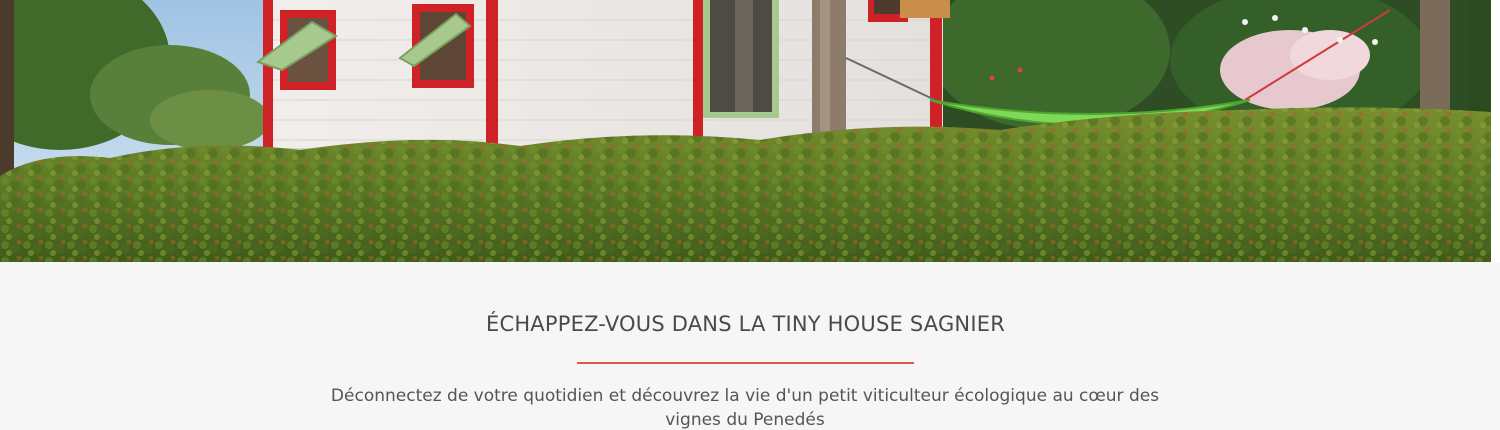 This screenshot has width=1500, height=430. I want to click on title-divider, so click(745, 363).